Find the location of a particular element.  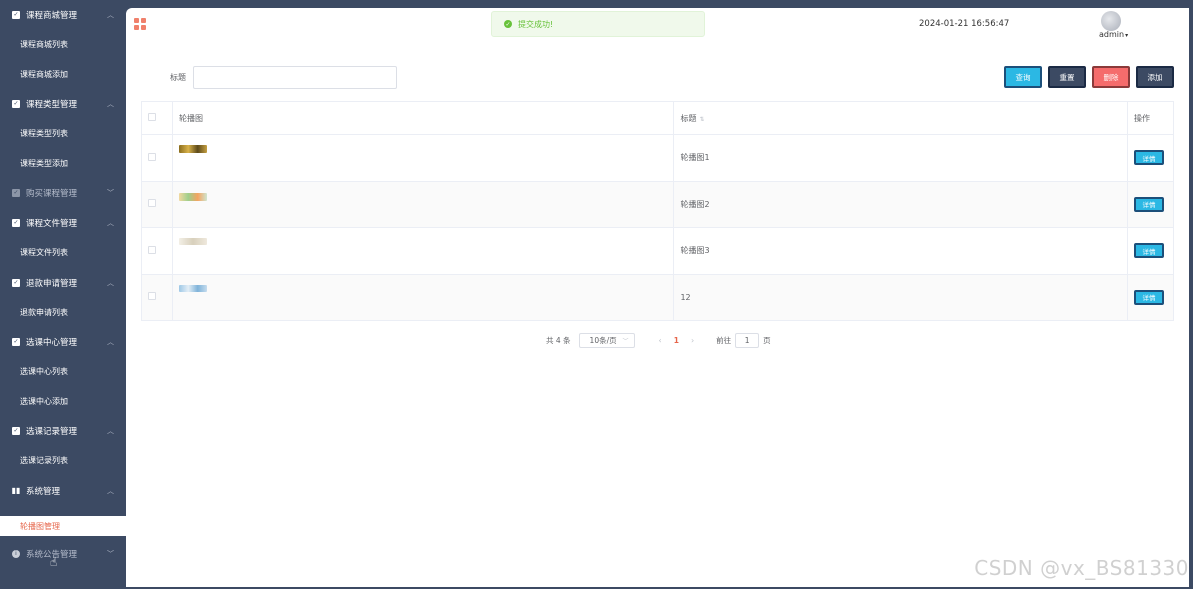

success-check-icon: ✓ is located at coordinates (508, 24).